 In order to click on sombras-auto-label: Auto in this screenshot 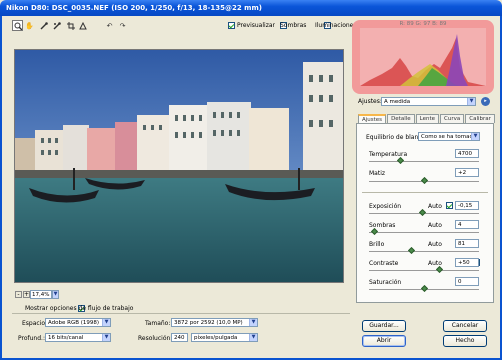, I will do `click(435, 225)`.